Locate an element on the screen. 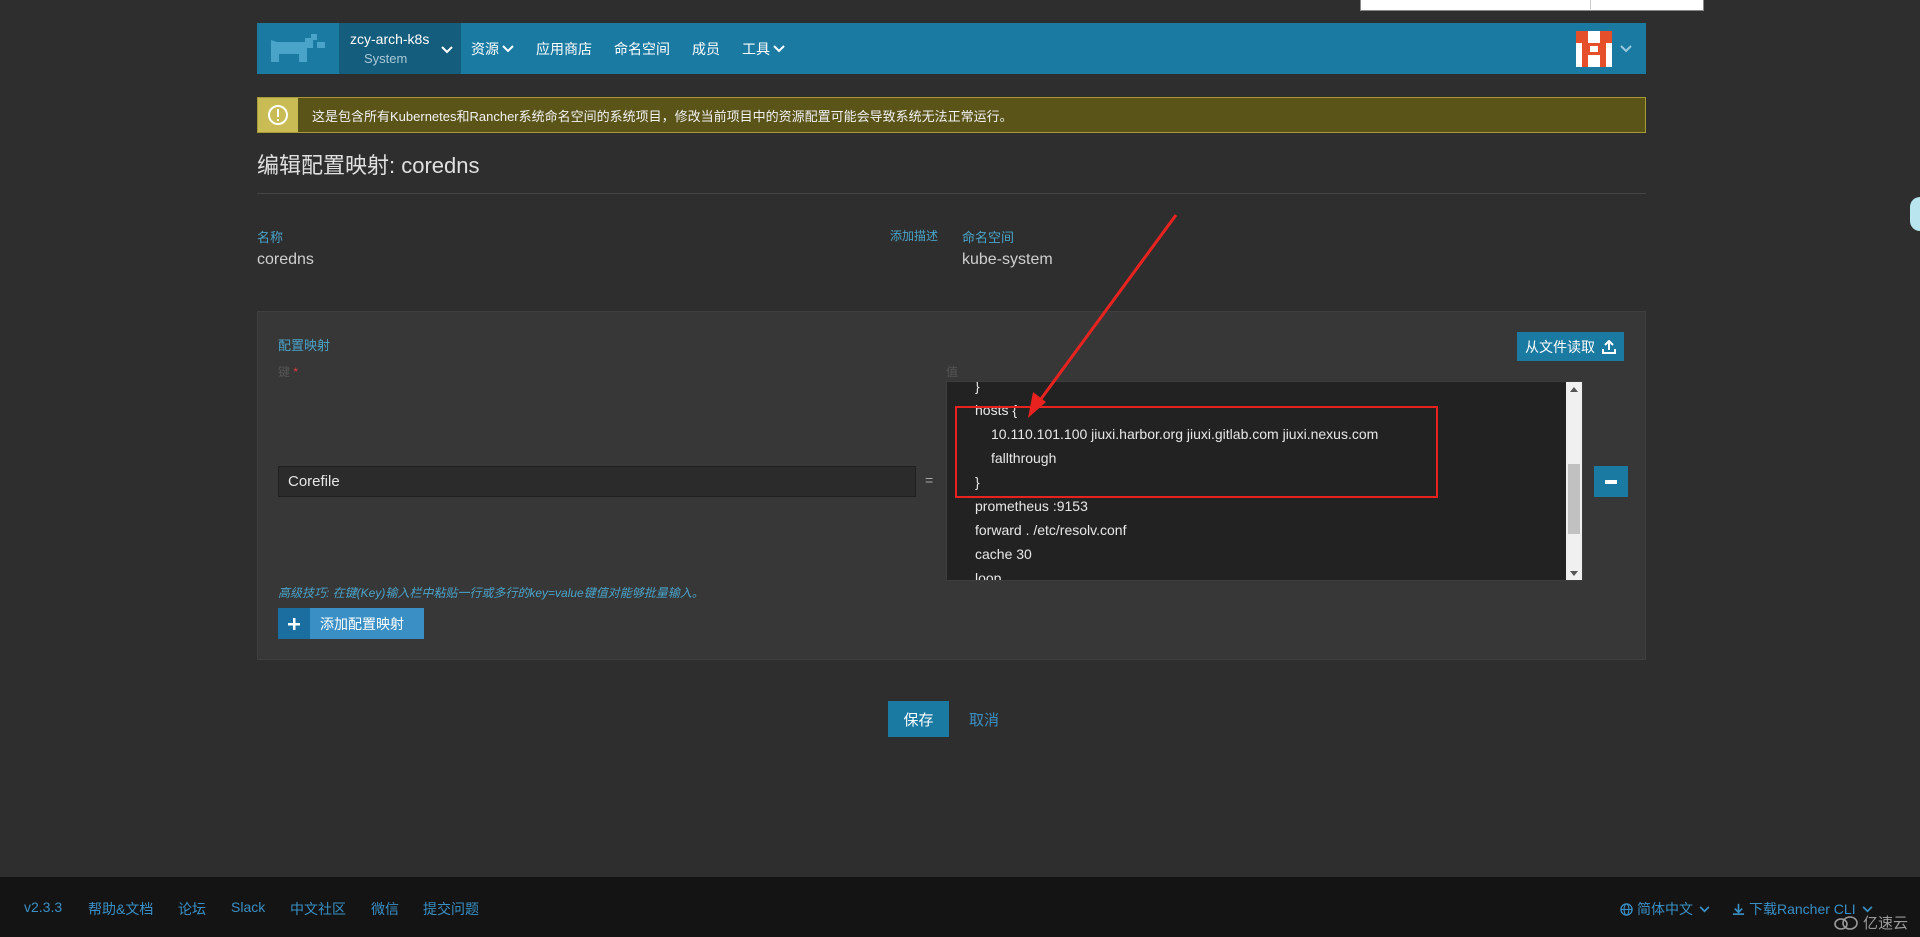 The image size is (1920, 937). globe-icon is located at coordinates (1626, 909).